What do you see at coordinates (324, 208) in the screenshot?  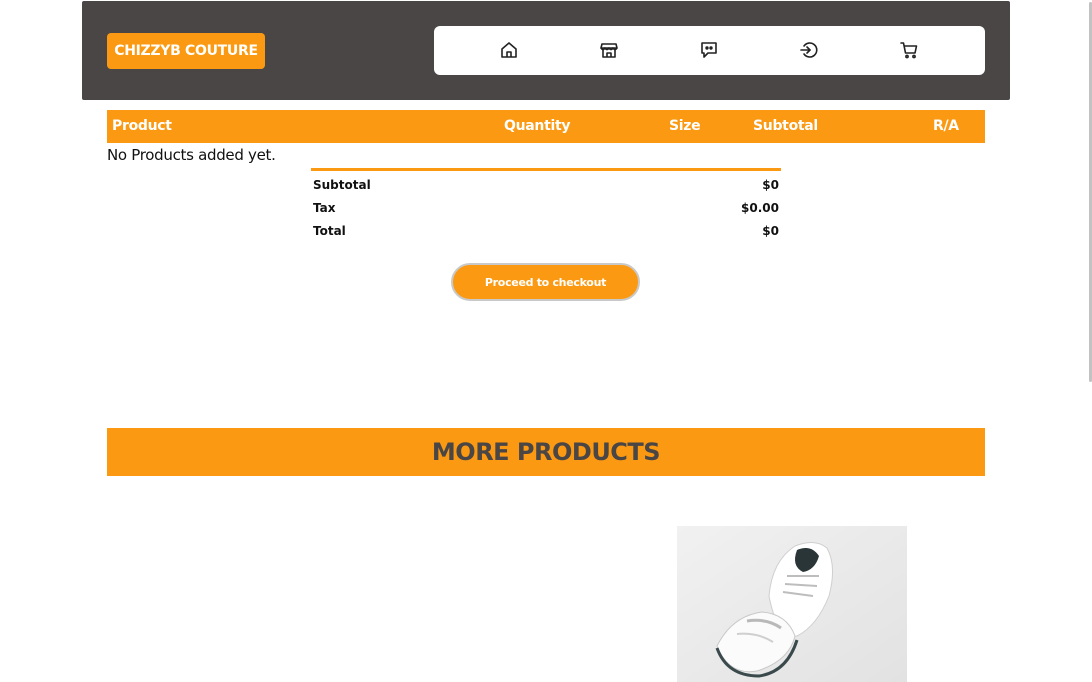 I see `tax-label: Tax` at bounding box center [324, 208].